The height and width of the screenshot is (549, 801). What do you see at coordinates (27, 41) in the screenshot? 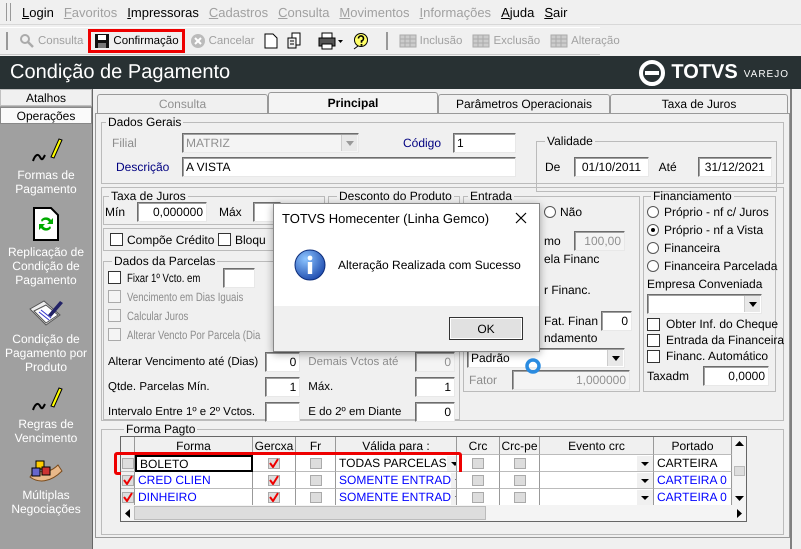
I see `search-icon` at bounding box center [27, 41].